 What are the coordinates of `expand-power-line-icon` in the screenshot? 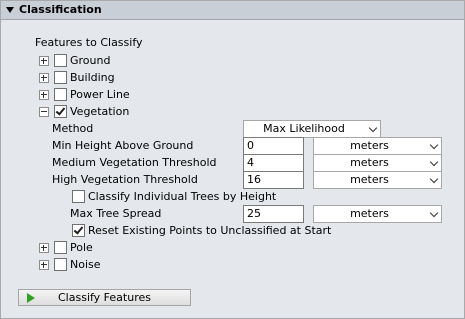 It's located at (44, 95).